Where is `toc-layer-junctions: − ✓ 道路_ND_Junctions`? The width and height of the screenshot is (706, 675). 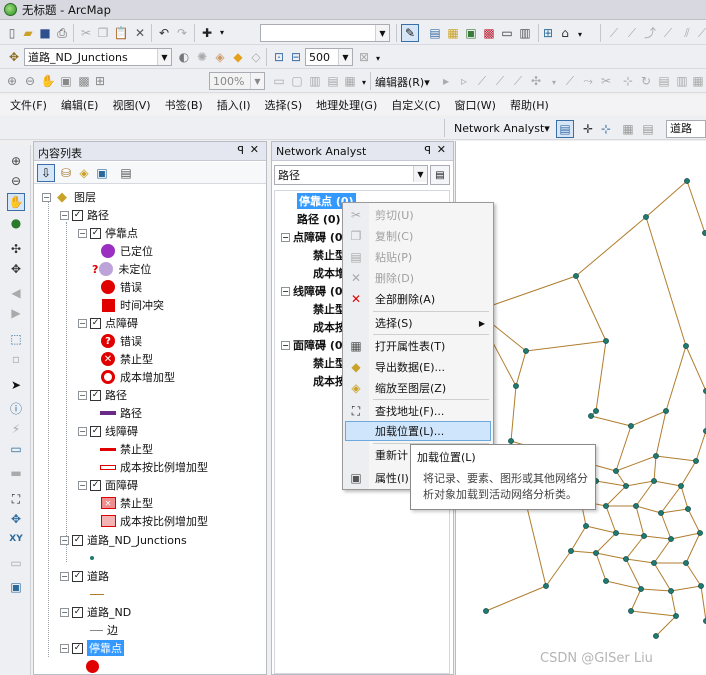
toc-layer-junctions: − ✓ 道路_ND_Junctions is located at coordinates (123, 540).